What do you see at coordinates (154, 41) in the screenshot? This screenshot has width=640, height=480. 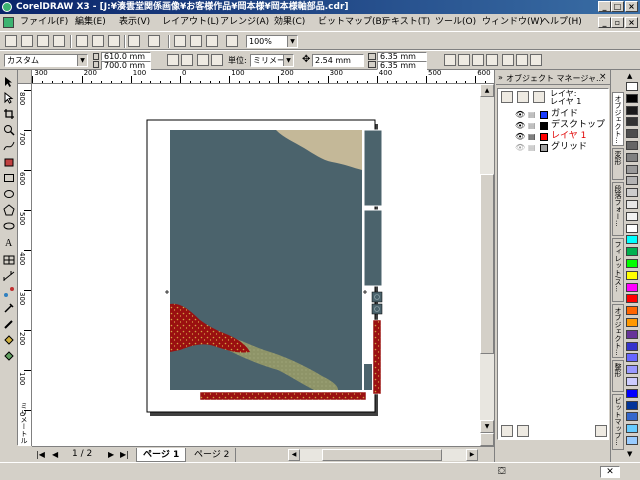 I see `redo-icon` at bounding box center [154, 41].